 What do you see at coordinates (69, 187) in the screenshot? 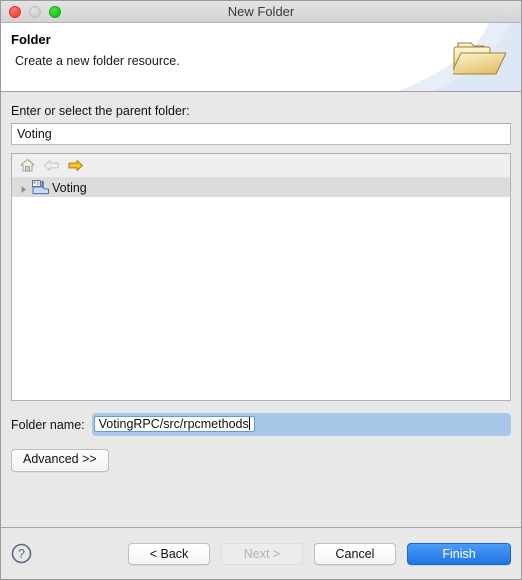
I see `tree-item-label: Voting` at bounding box center [69, 187].